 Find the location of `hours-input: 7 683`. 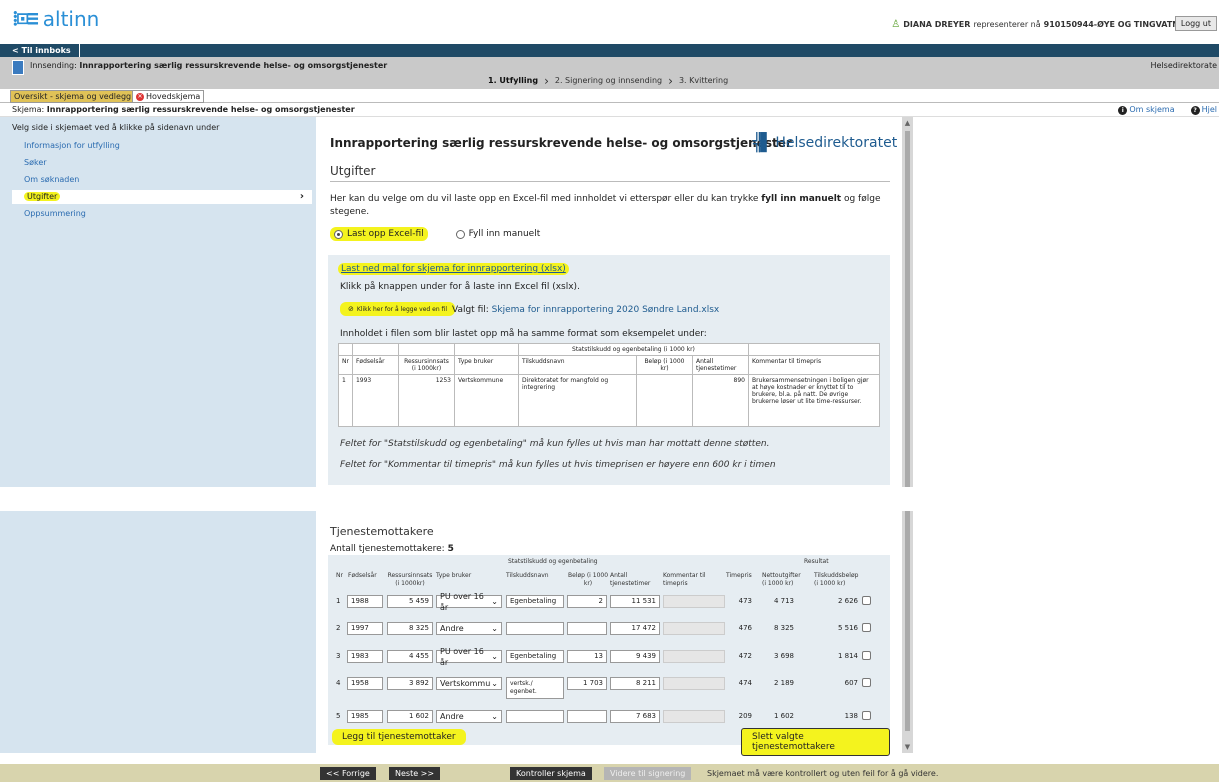

hours-input: 7 683 is located at coordinates (635, 716).